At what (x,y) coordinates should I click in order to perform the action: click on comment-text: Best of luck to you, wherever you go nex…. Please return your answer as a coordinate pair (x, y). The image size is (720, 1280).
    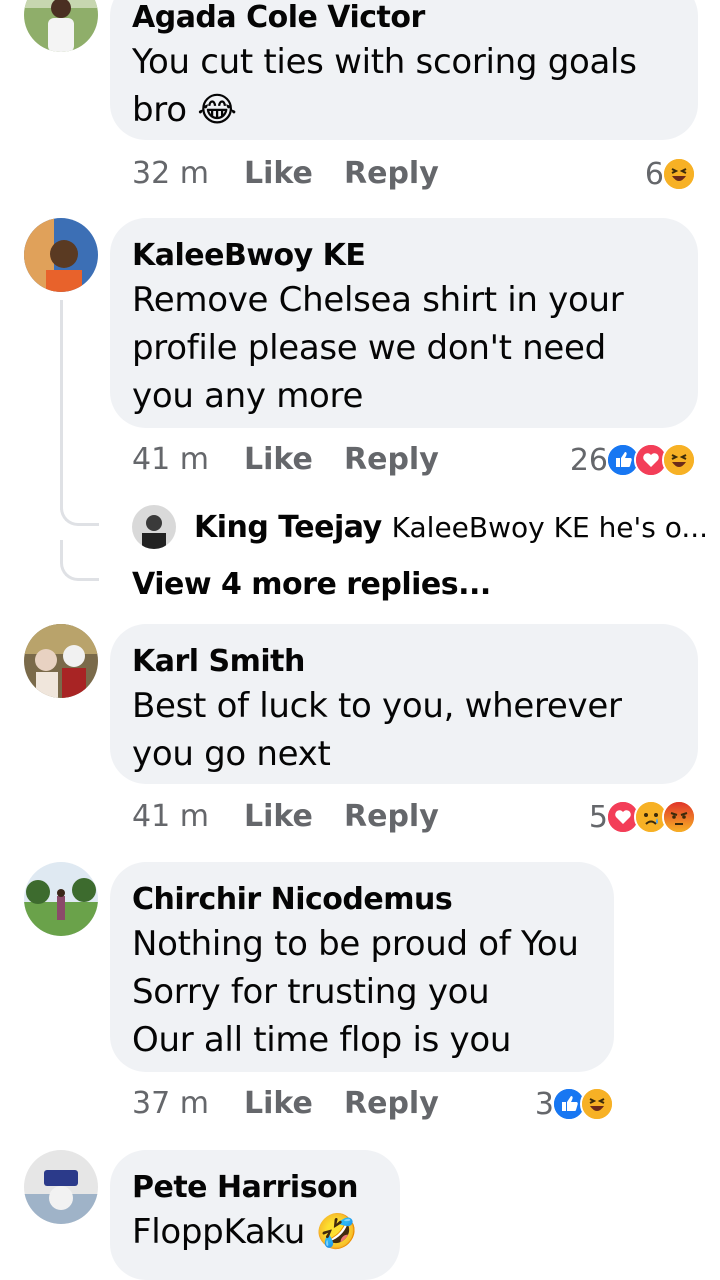
    Looking at the image, I should click on (377, 730).